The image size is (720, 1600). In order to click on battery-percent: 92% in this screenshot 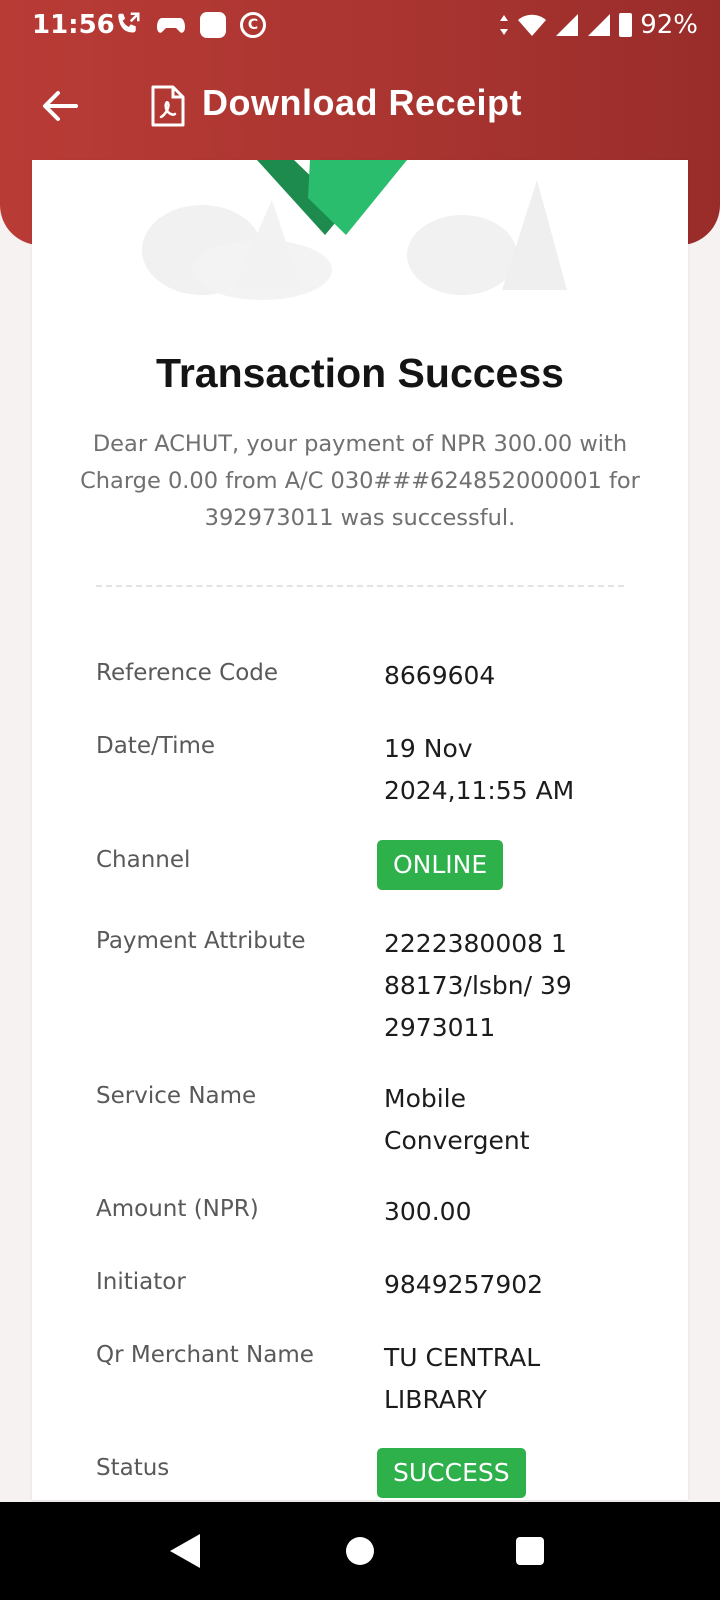, I will do `click(669, 25)`.